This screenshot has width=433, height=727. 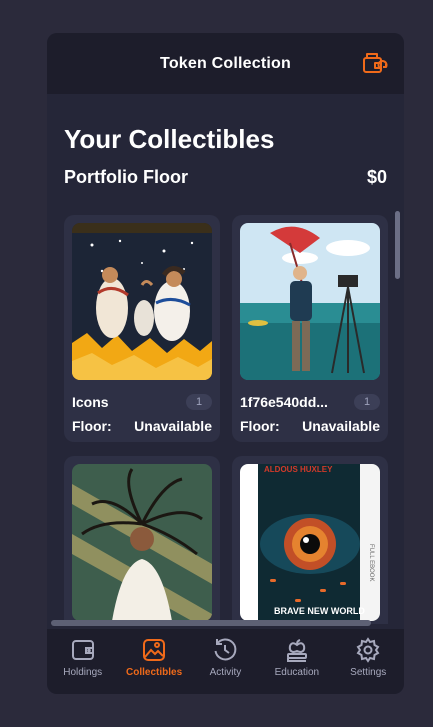 I want to click on horizontal-scrollbar, so click(x=211, y=623).